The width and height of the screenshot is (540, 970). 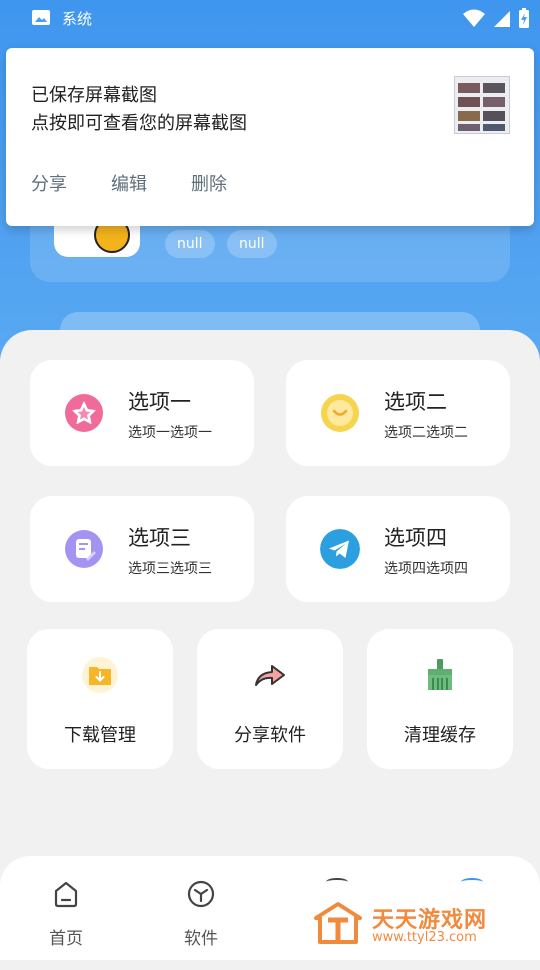 I want to click on watermark-url: www.ttyl23.com, so click(x=424, y=937).